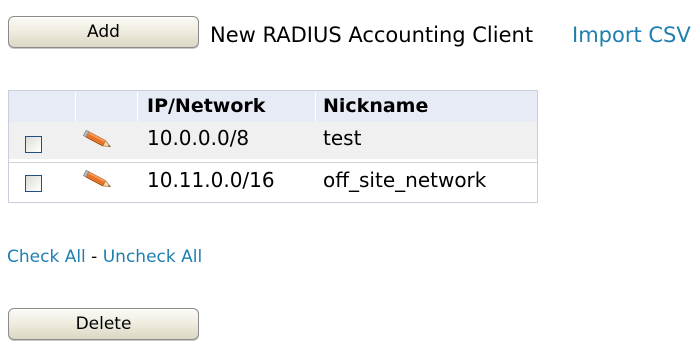 Image resolution: width=700 pixels, height=343 pixels. What do you see at coordinates (375, 106) in the screenshot?
I see `column-header-nickname: Nickname` at bounding box center [375, 106].